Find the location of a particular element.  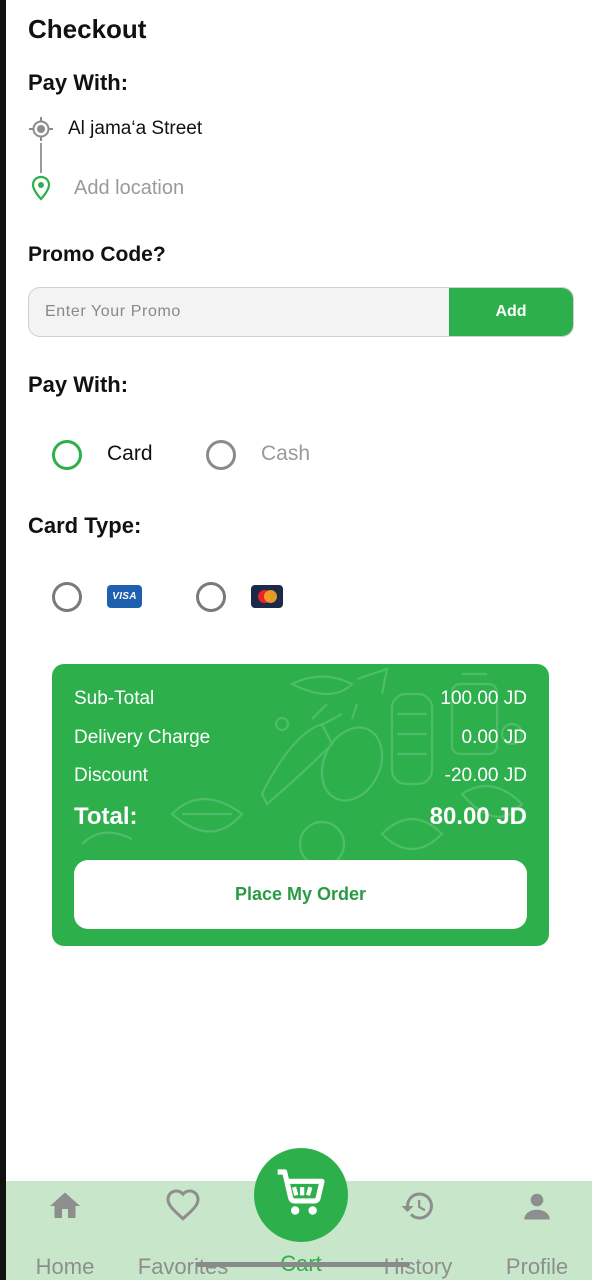

home-indicator-bar is located at coordinates (303, 1264).